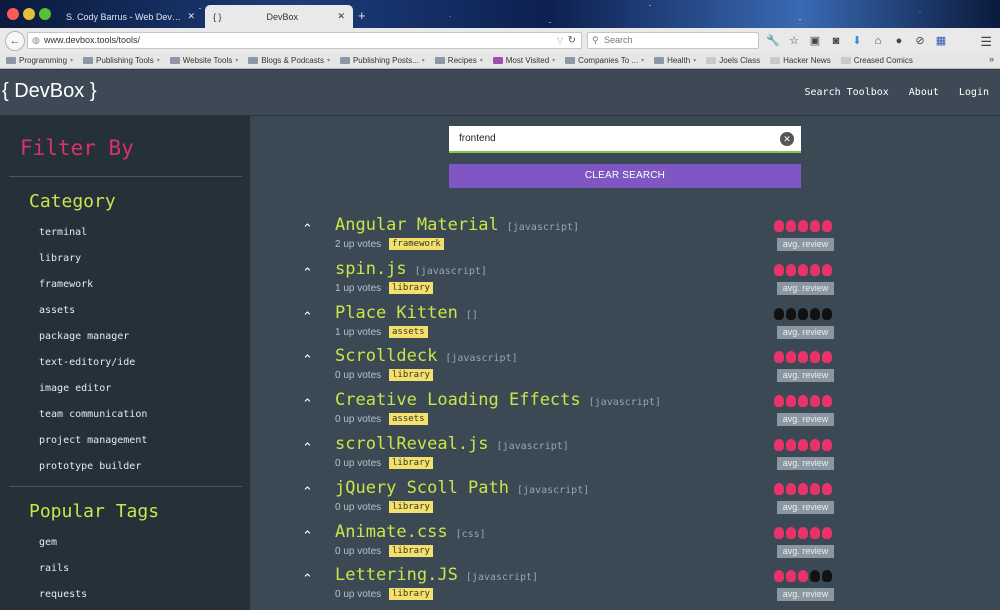 This screenshot has height=610, width=1000. I want to click on category-item: prototype builder, so click(90, 466).